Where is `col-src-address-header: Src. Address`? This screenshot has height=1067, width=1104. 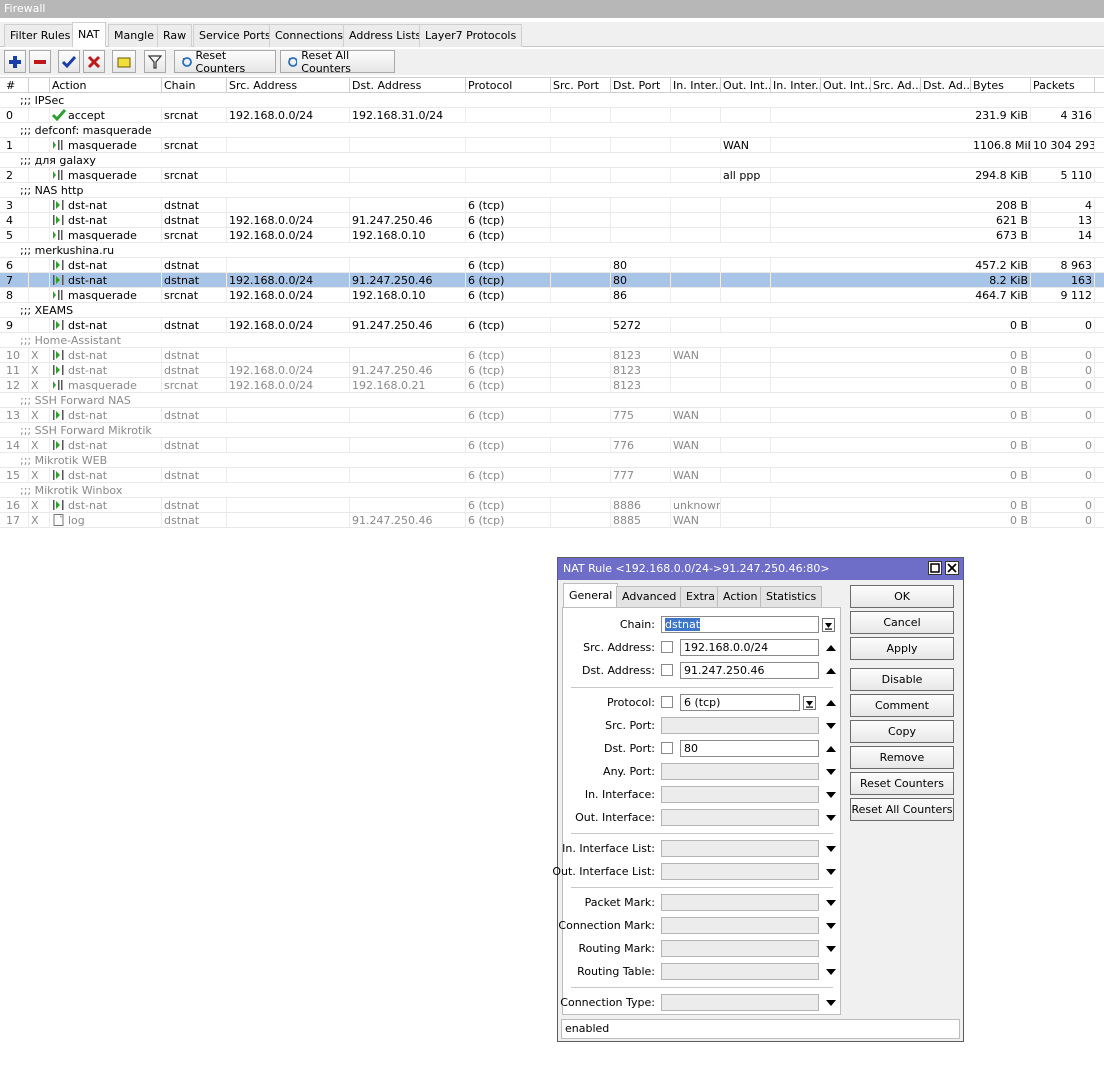
col-src-address-header: Src. Address is located at coordinates (288, 85).